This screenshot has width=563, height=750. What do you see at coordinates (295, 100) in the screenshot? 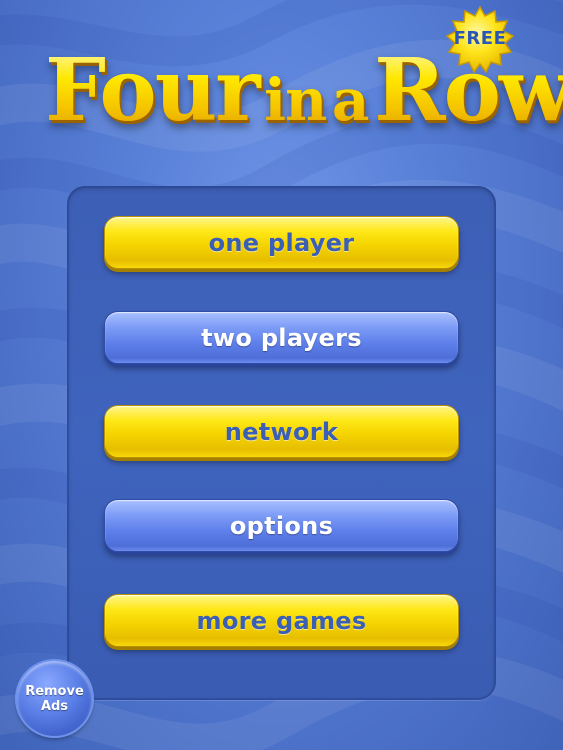
I see `title-word-in: in` at bounding box center [295, 100].